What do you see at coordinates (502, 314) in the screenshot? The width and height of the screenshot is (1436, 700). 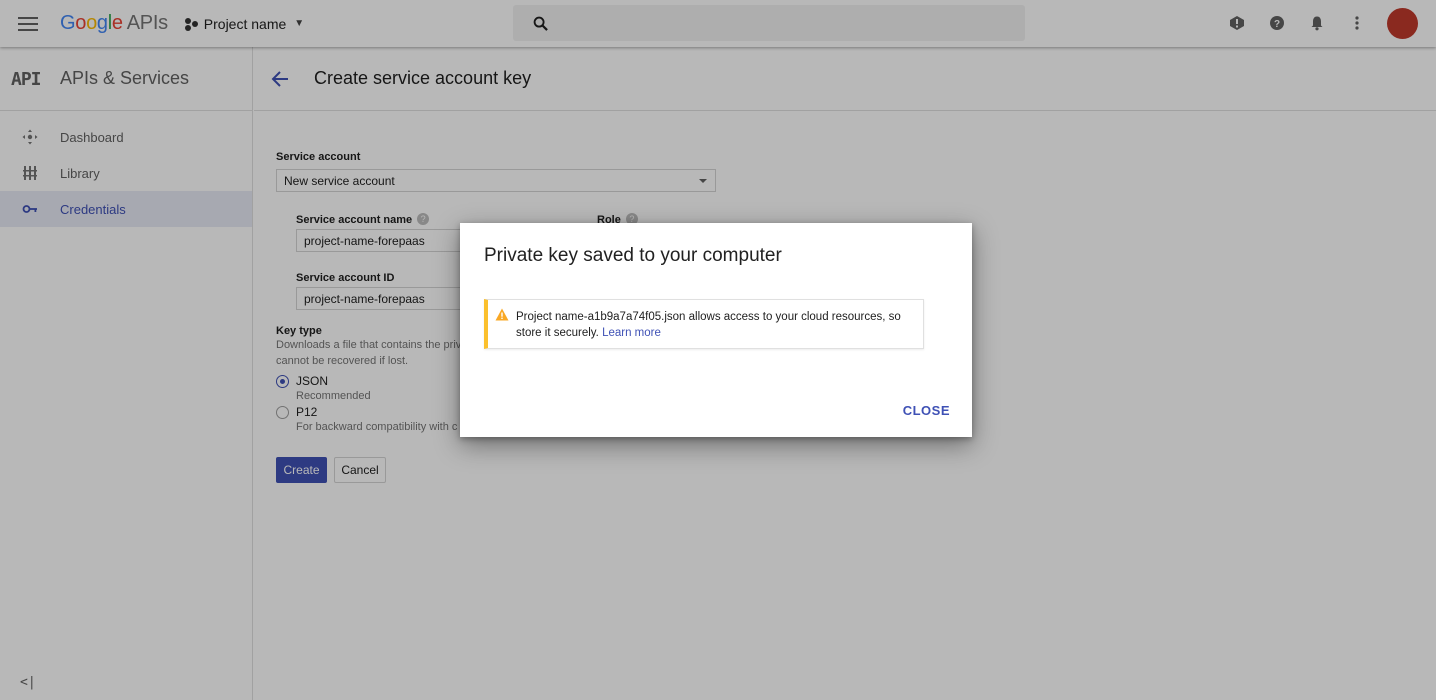 I see `warning-icon` at bounding box center [502, 314].